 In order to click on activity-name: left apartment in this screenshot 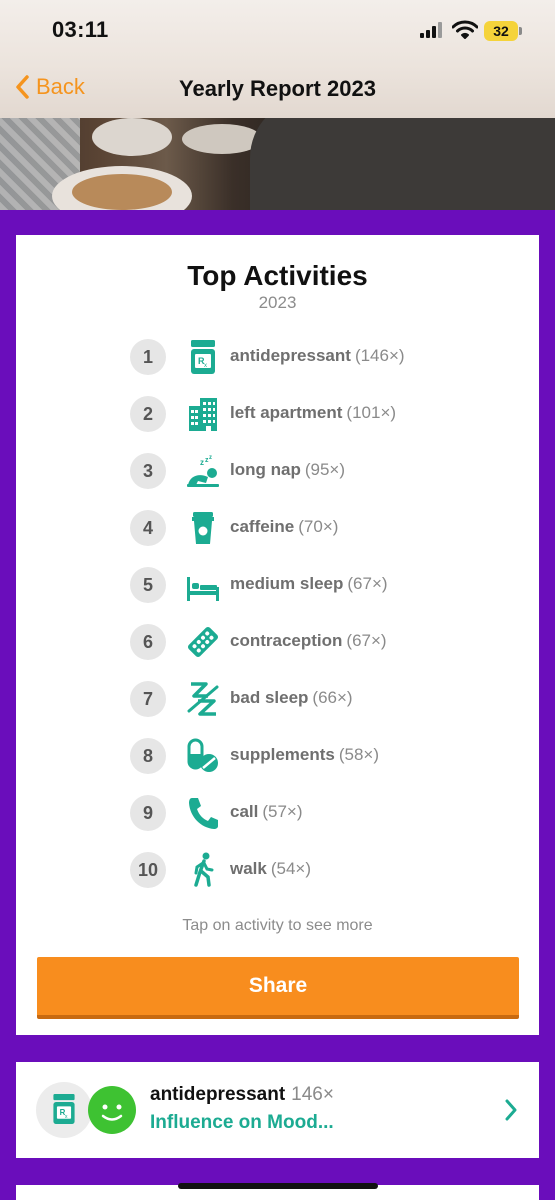, I will do `click(286, 412)`.